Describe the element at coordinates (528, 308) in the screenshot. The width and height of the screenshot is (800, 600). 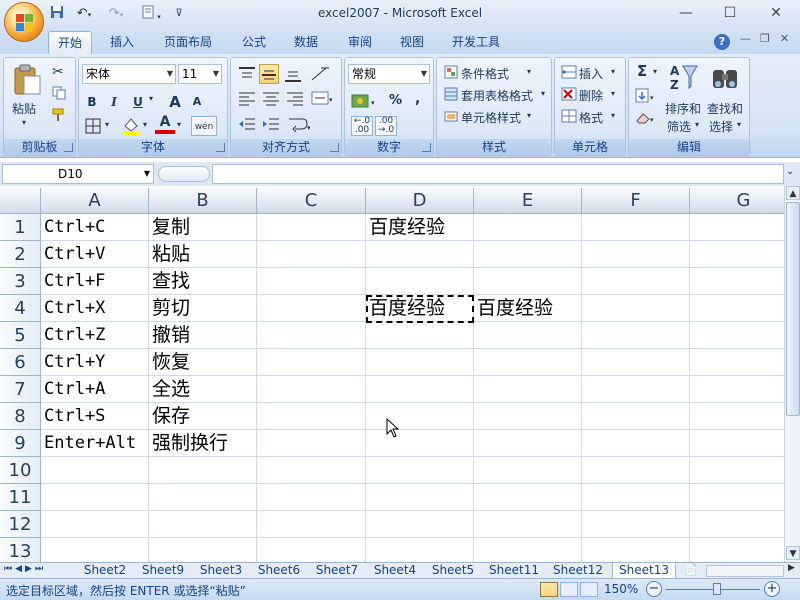
I see `cell-e4: 百度经验` at that location.